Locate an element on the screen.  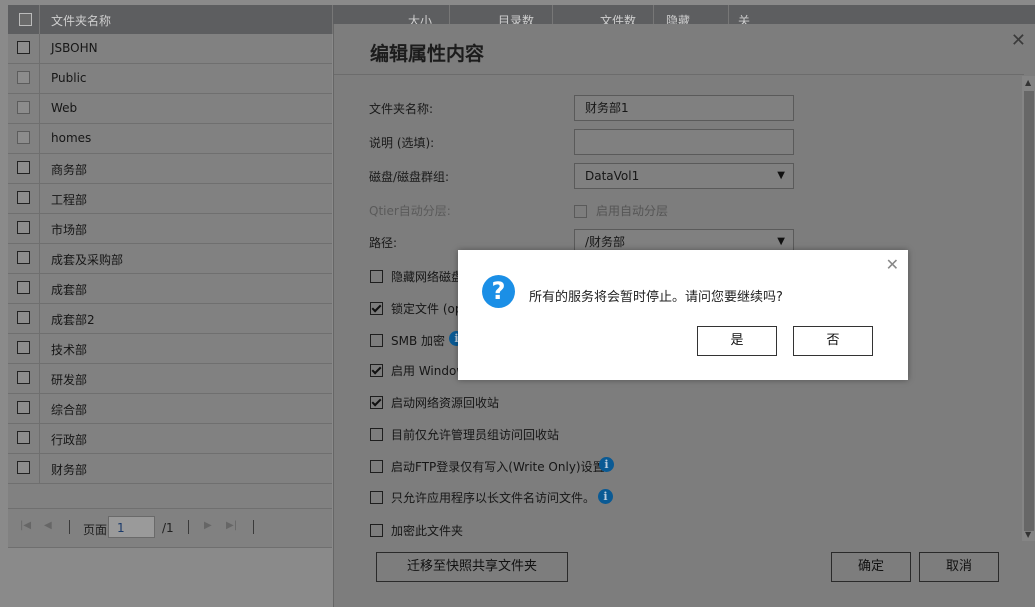
folder-name: Public is located at coordinates (69, 78).